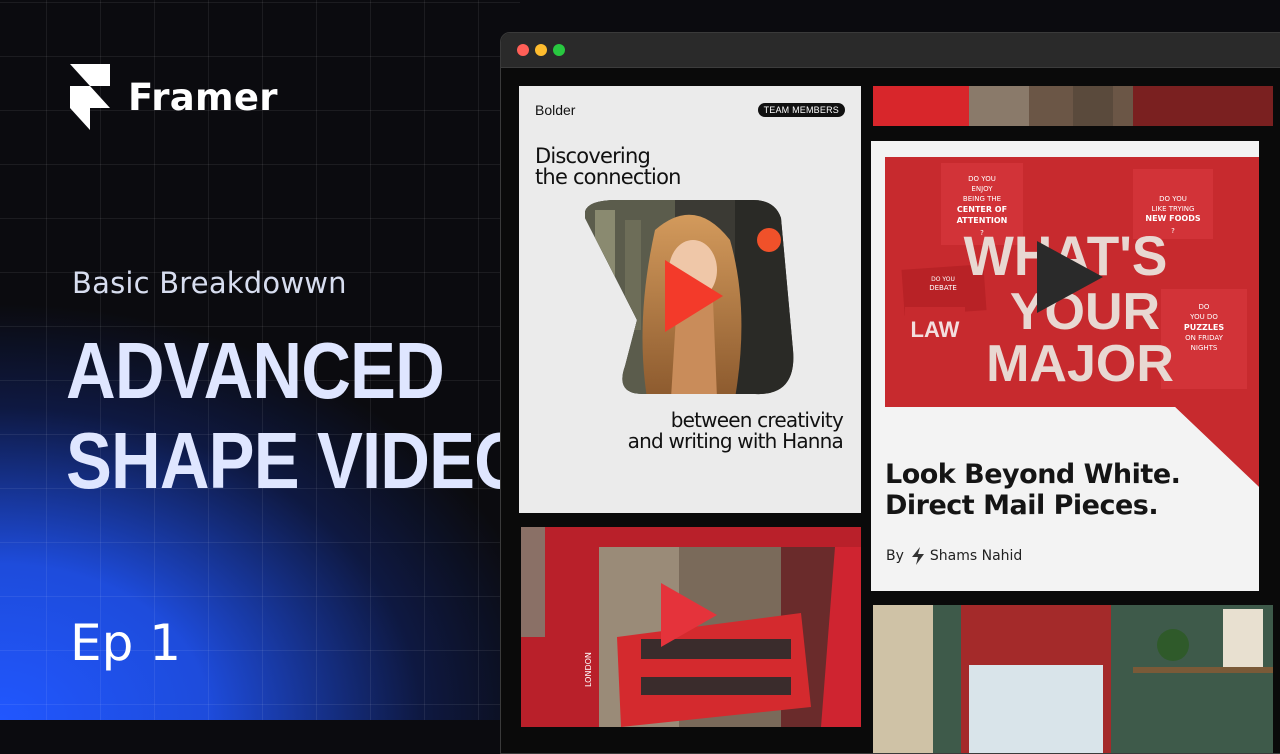 The image size is (1280, 754). I want to click on video-headline: ADVANCED SHAPE VIDEO, so click(297, 416).